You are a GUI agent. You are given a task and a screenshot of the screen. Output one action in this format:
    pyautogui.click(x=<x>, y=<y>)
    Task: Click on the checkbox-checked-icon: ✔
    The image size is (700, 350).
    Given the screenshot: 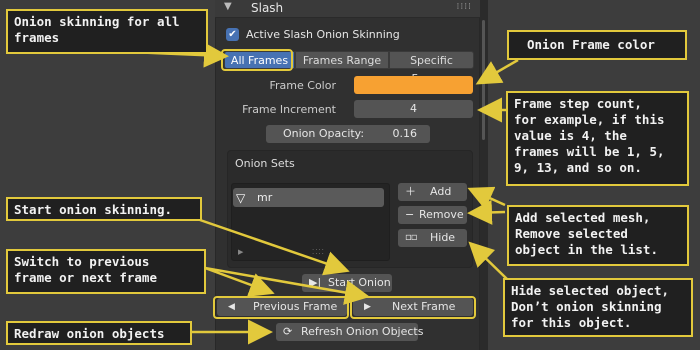 What is the action you would take?
    pyautogui.click(x=232, y=34)
    